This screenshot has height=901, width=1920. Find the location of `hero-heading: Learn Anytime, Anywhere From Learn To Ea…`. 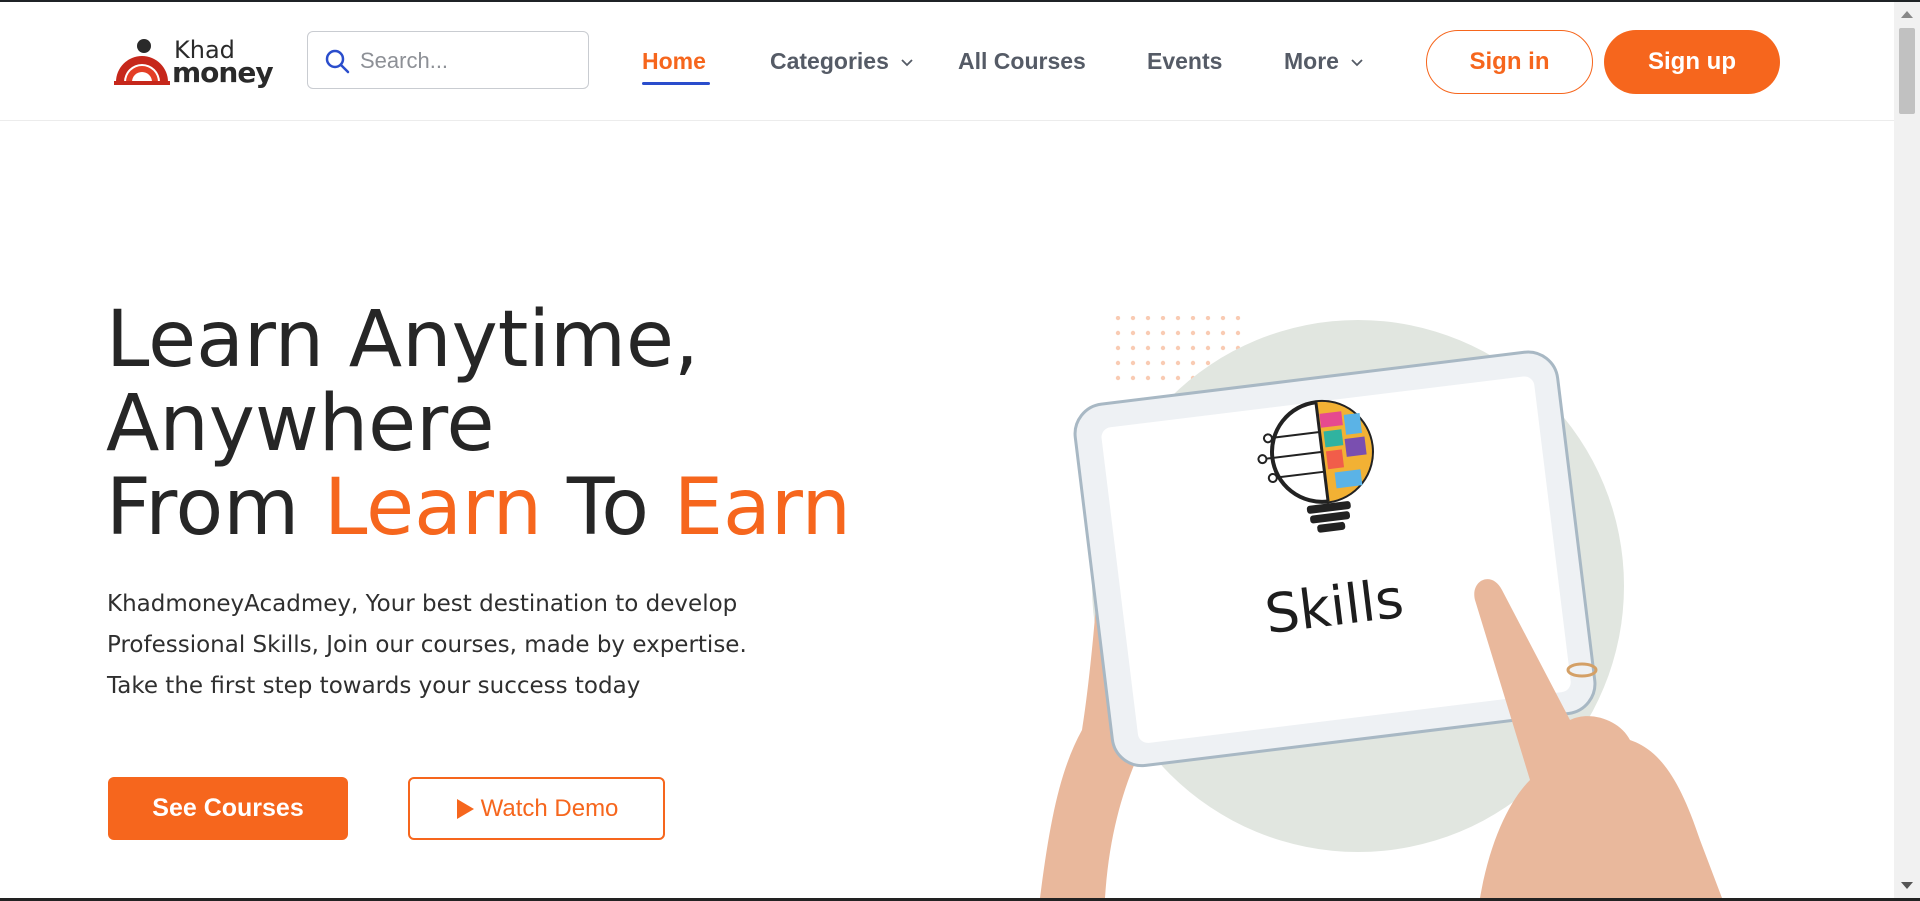

hero-heading: Learn Anytime, Anywhere From Learn To Ea… is located at coordinates (556, 424).